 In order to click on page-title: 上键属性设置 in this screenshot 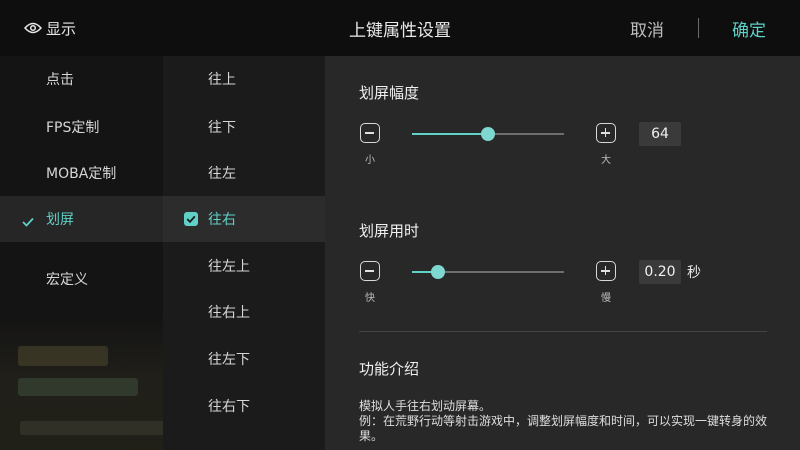, I will do `click(400, 31)`.